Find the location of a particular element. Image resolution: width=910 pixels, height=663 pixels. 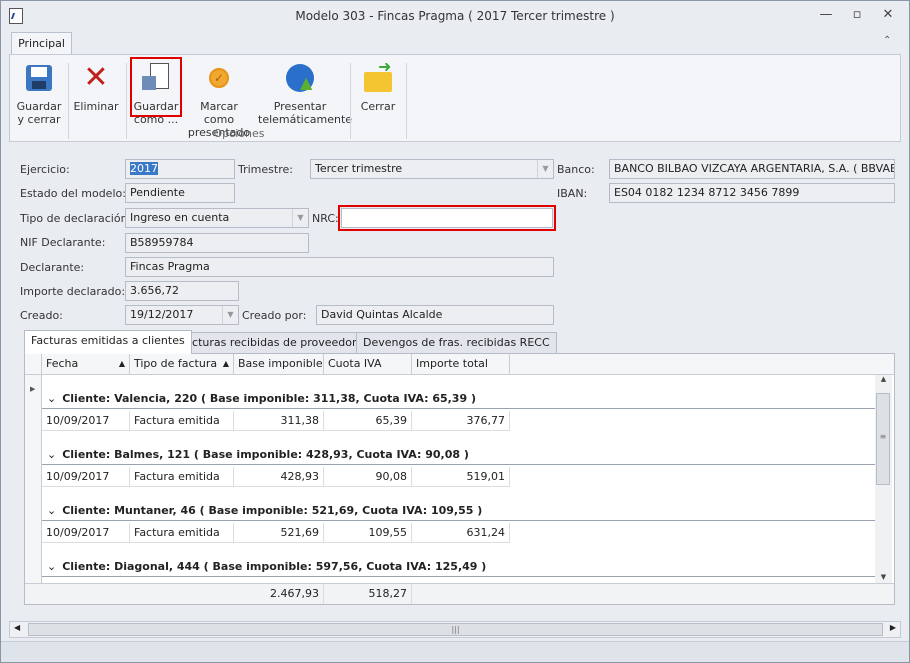

table-cell: 376,77 is located at coordinates (461, 421).